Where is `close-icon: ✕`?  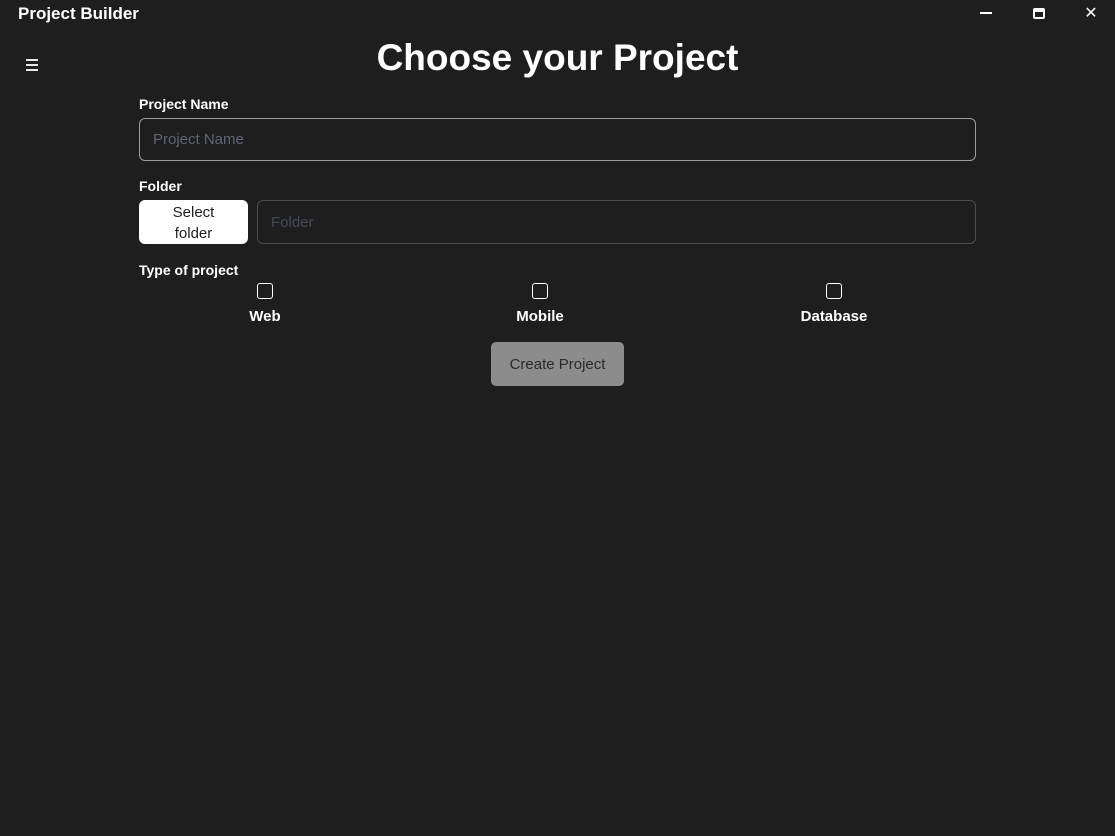
close-icon: ✕ is located at coordinates (1091, 12).